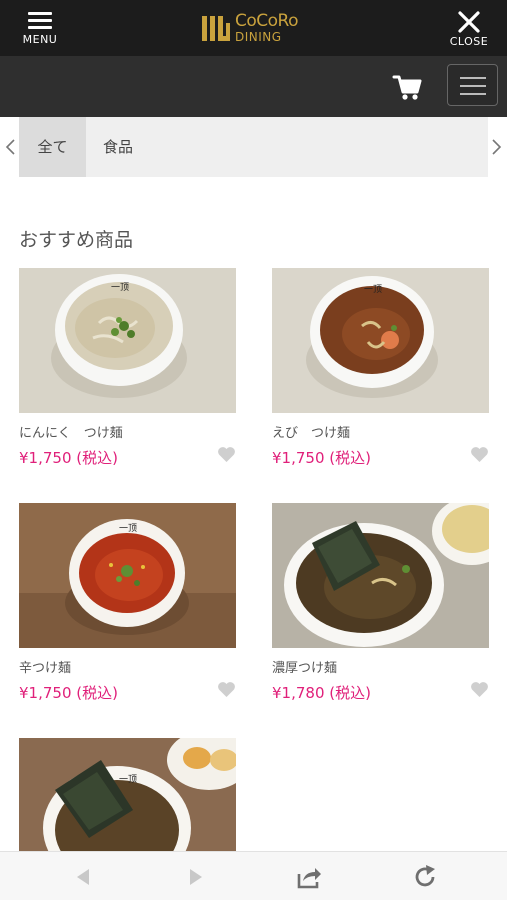 This screenshot has height=900, width=507. I want to click on tab-all: 全て, so click(52, 147).